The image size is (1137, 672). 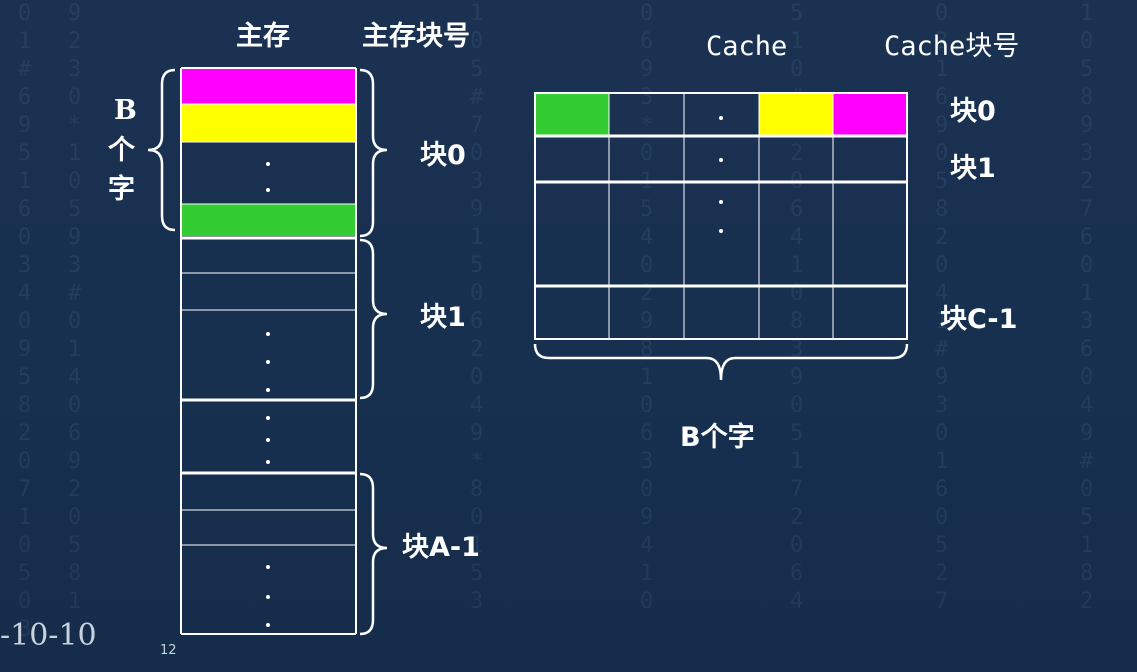 I want to click on footer-date: -10-10, so click(x=48, y=635).